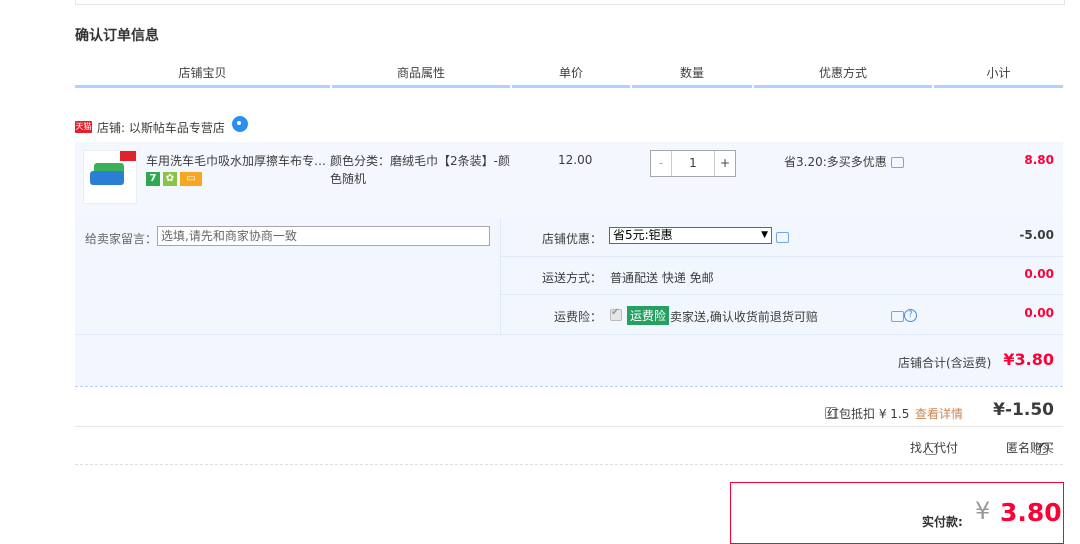 This screenshot has height=544, width=1080. Describe the element at coordinates (117, 36) in the screenshot. I see `page-title: 确认订单信息` at that location.